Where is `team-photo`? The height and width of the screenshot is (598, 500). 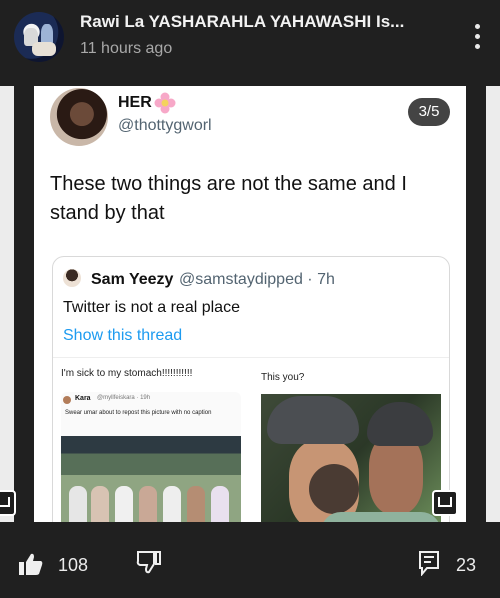
team-photo is located at coordinates (151, 479).